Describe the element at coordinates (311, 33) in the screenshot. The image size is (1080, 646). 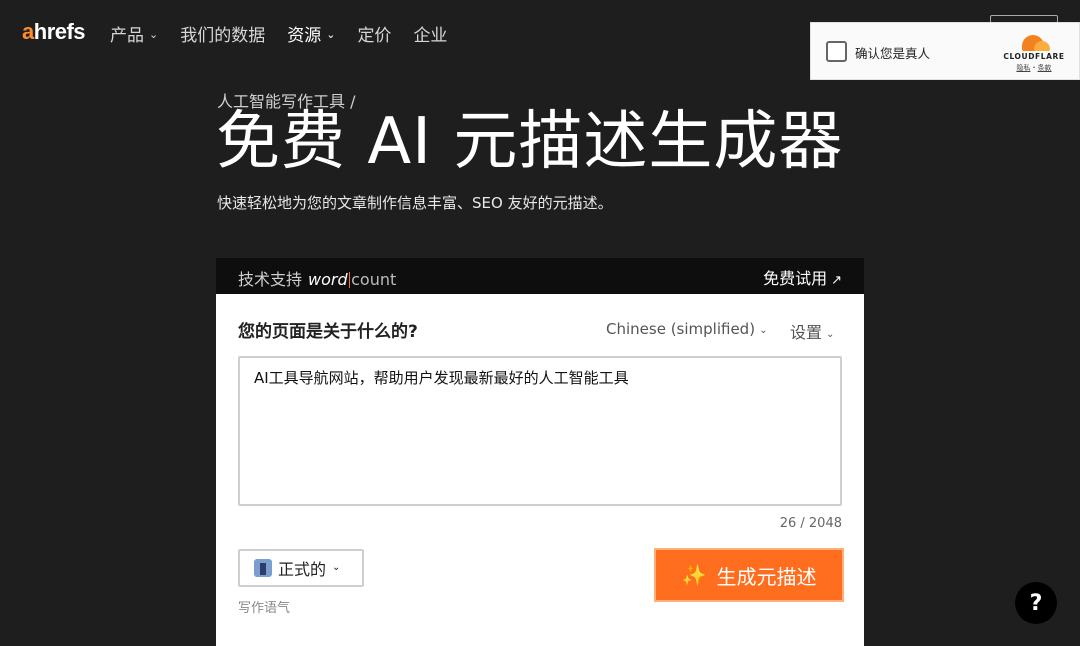
I see `nav-item-resources: 资源 ⌄` at that location.